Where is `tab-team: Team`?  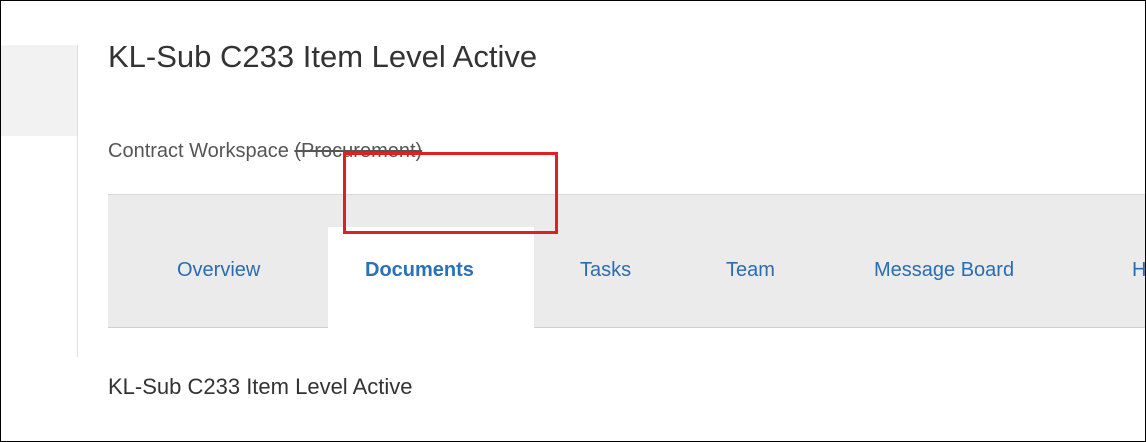 tab-team: Team is located at coordinates (750, 270).